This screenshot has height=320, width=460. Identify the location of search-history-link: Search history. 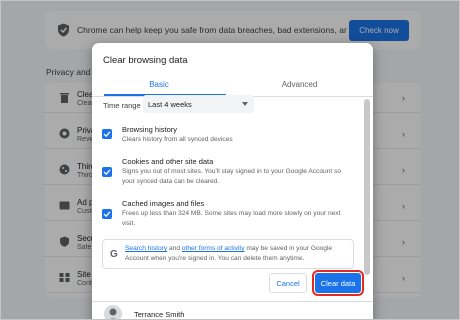
(146, 248).